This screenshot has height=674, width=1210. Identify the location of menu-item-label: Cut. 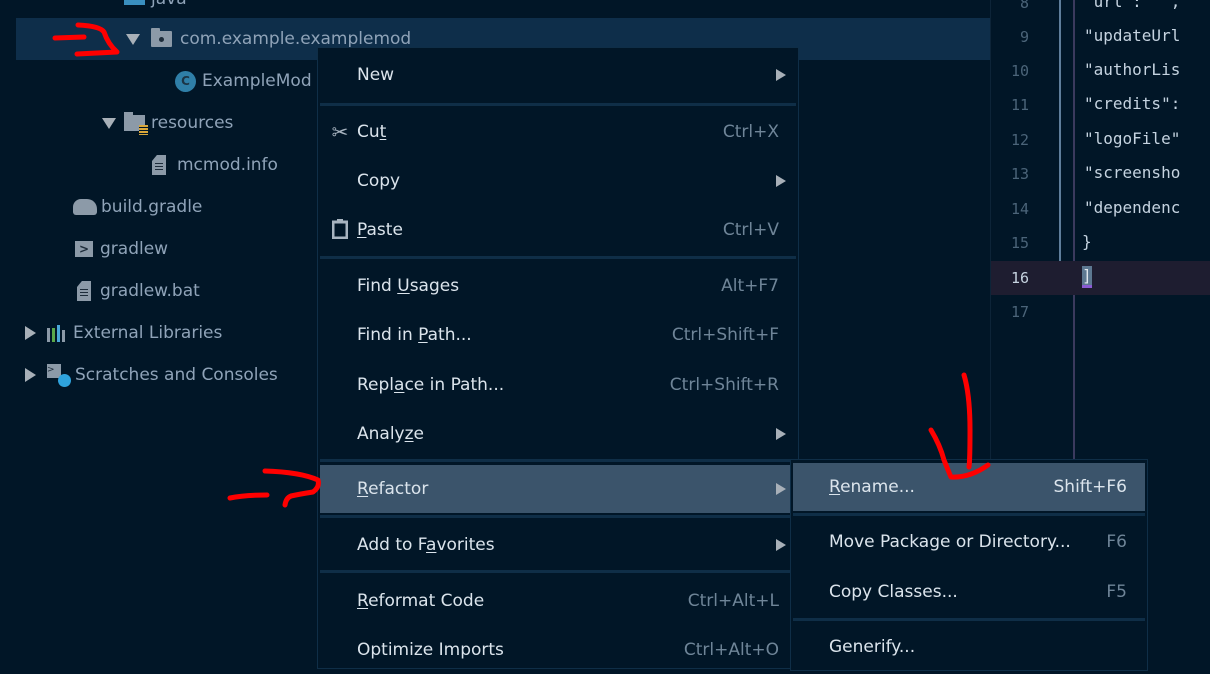
(372, 132).